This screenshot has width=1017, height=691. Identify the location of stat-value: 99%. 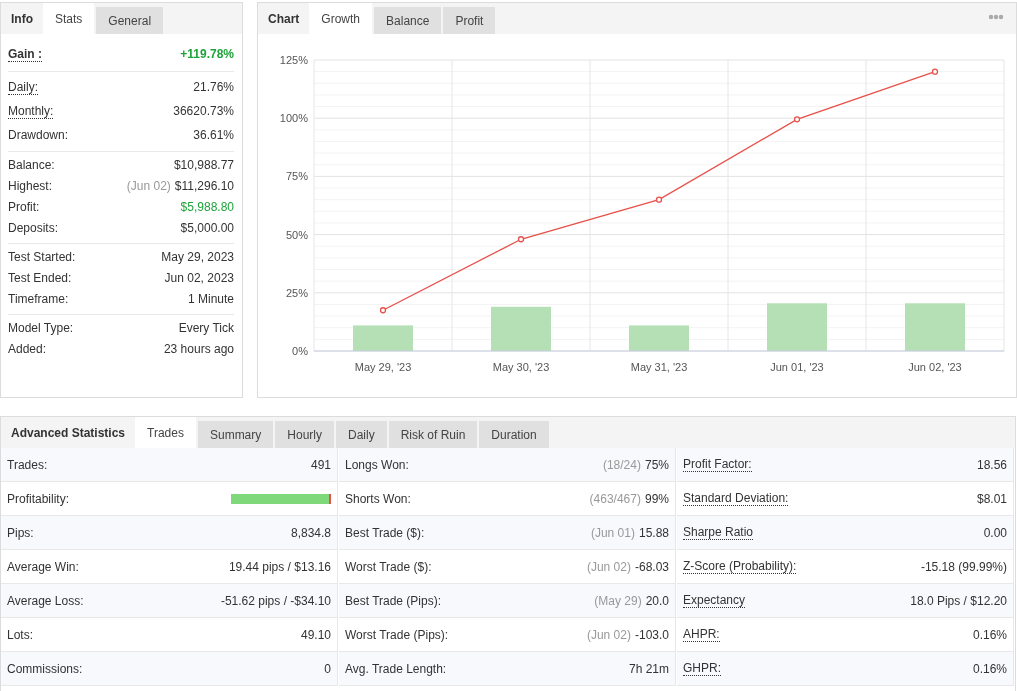
(656, 498).